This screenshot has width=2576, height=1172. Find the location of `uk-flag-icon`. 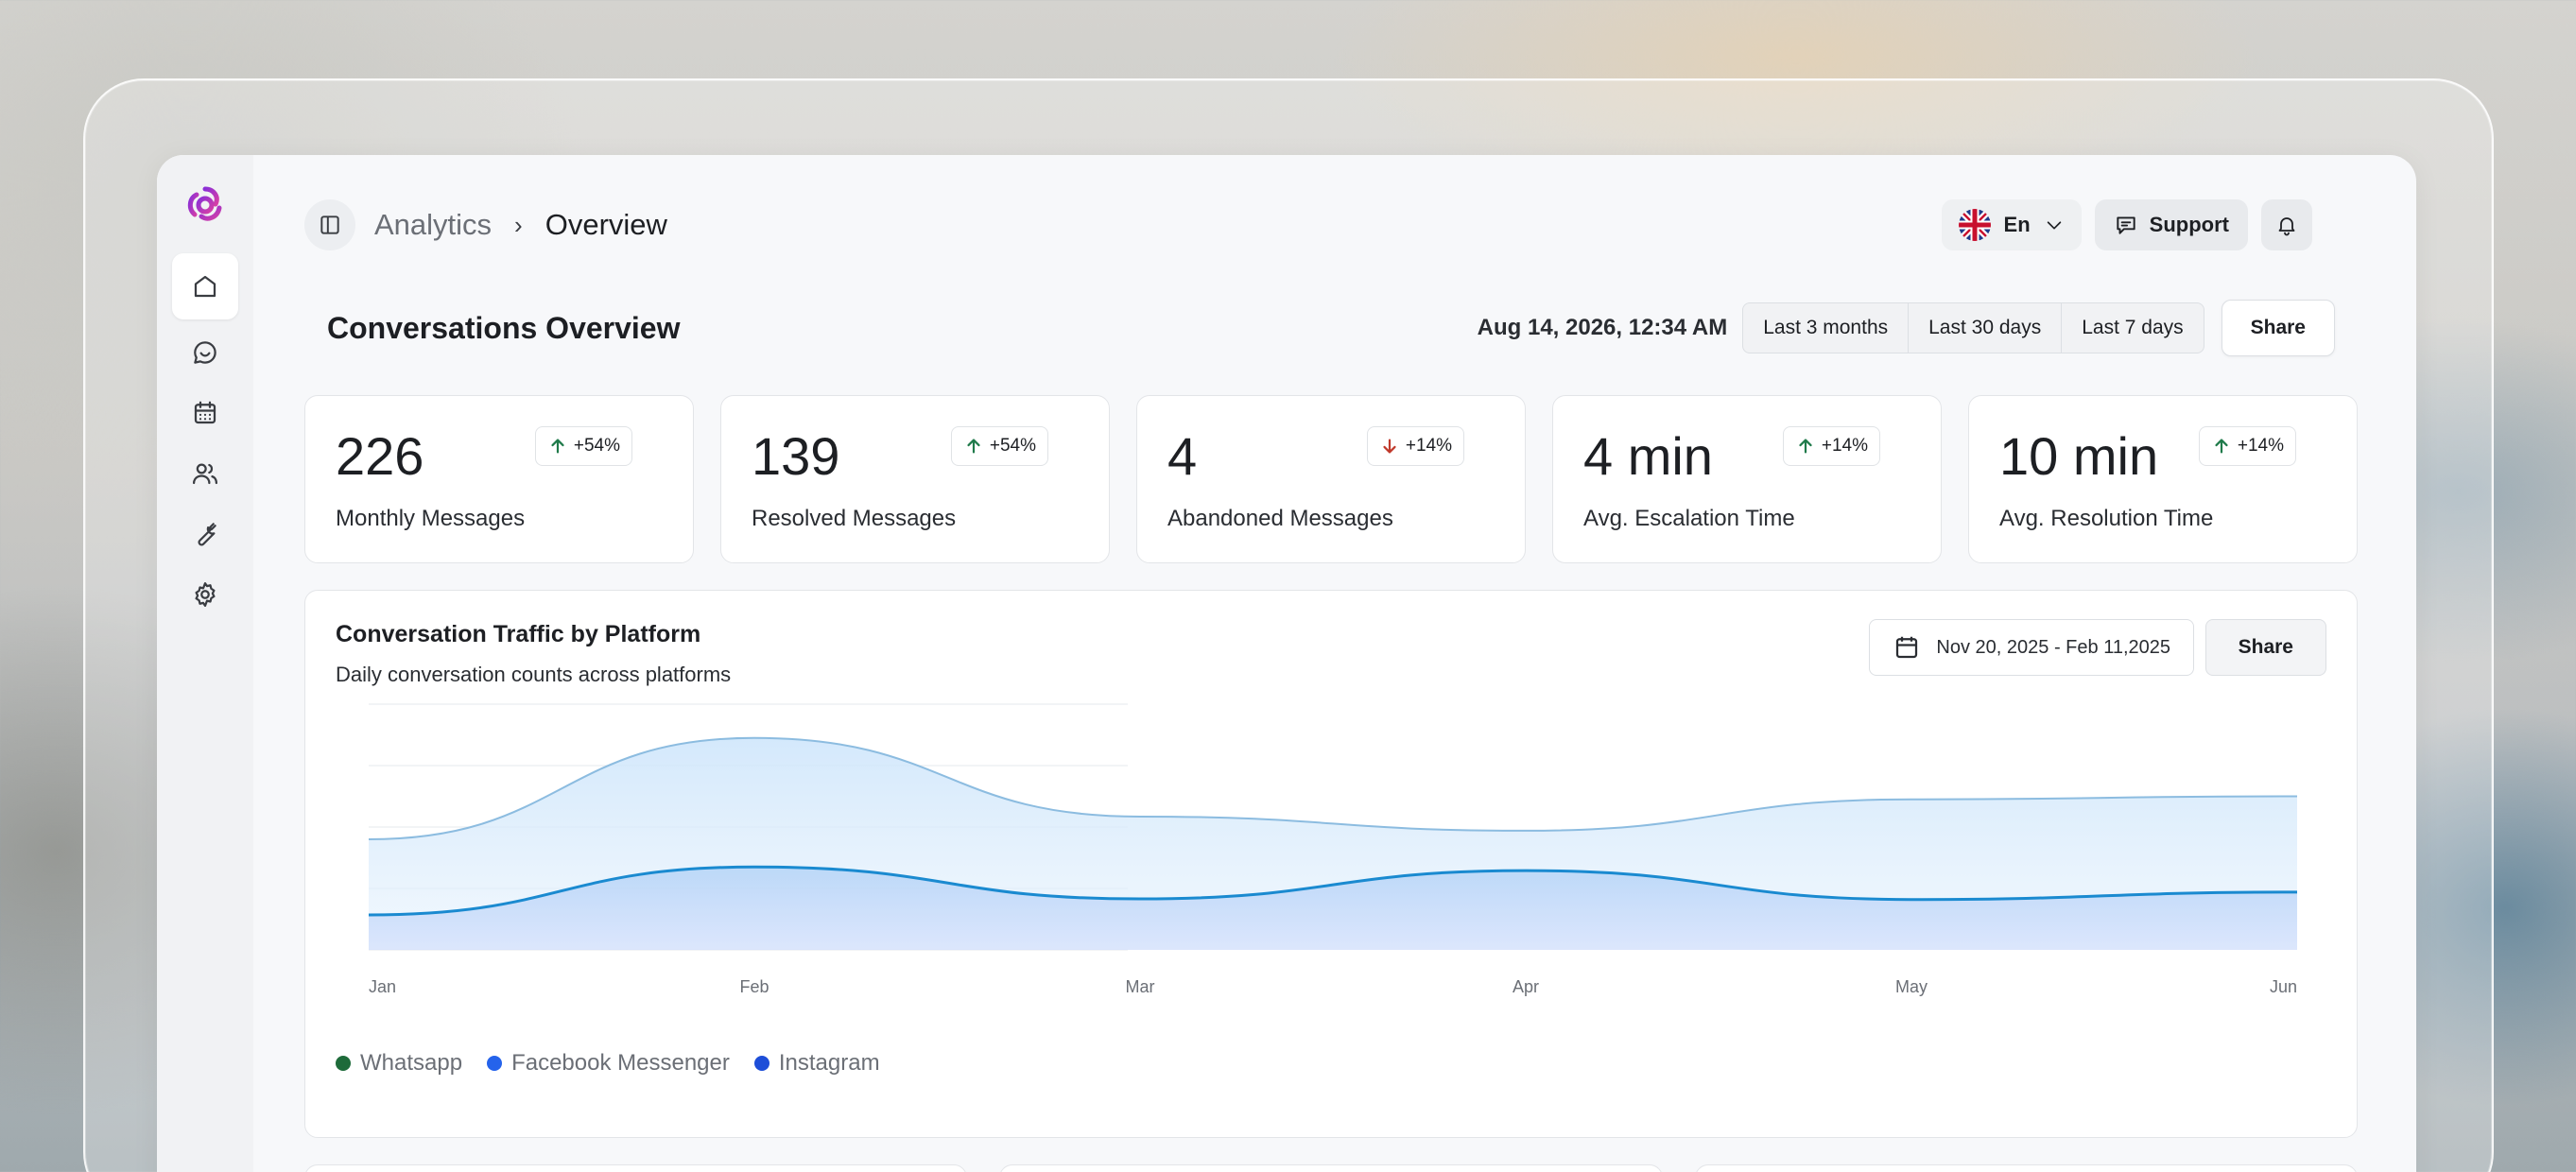

uk-flag-icon is located at coordinates (1975, 225).